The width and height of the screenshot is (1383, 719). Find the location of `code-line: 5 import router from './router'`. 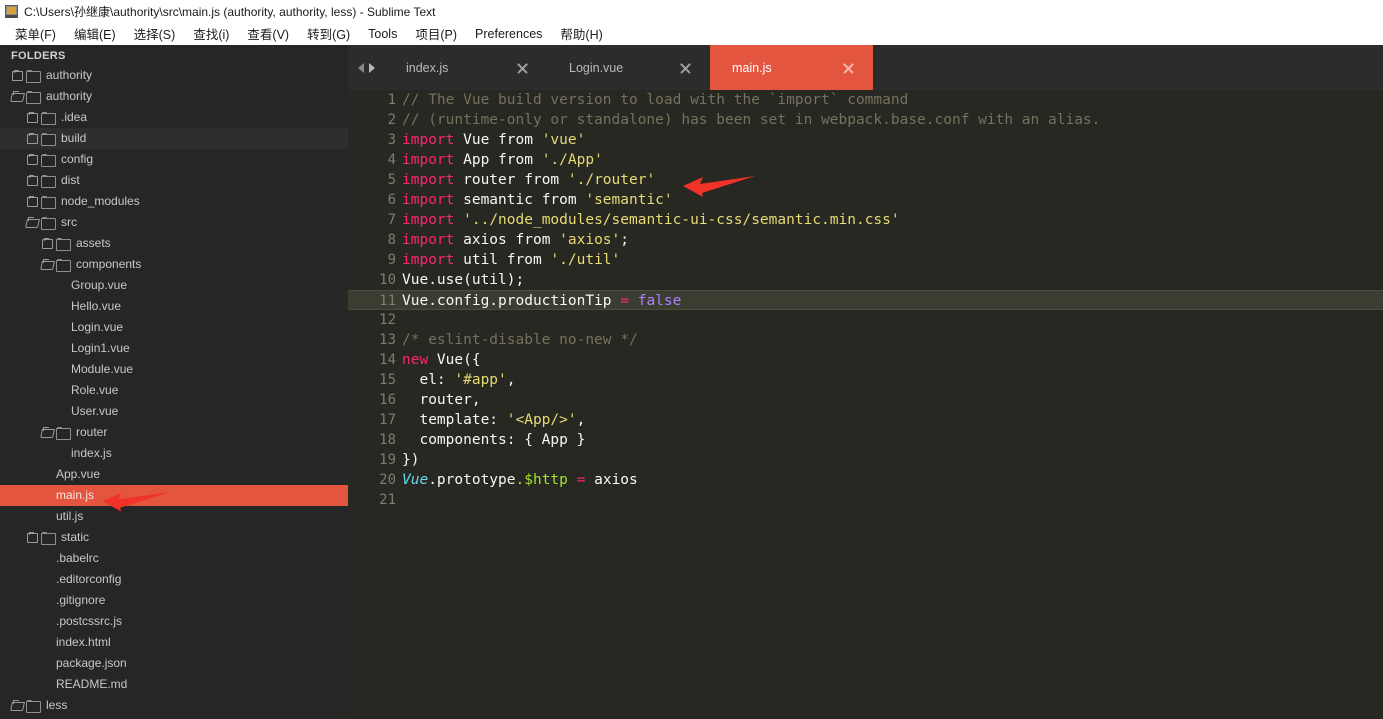

code-line: 5 import router from './router' is located at coordinates (865, 180).